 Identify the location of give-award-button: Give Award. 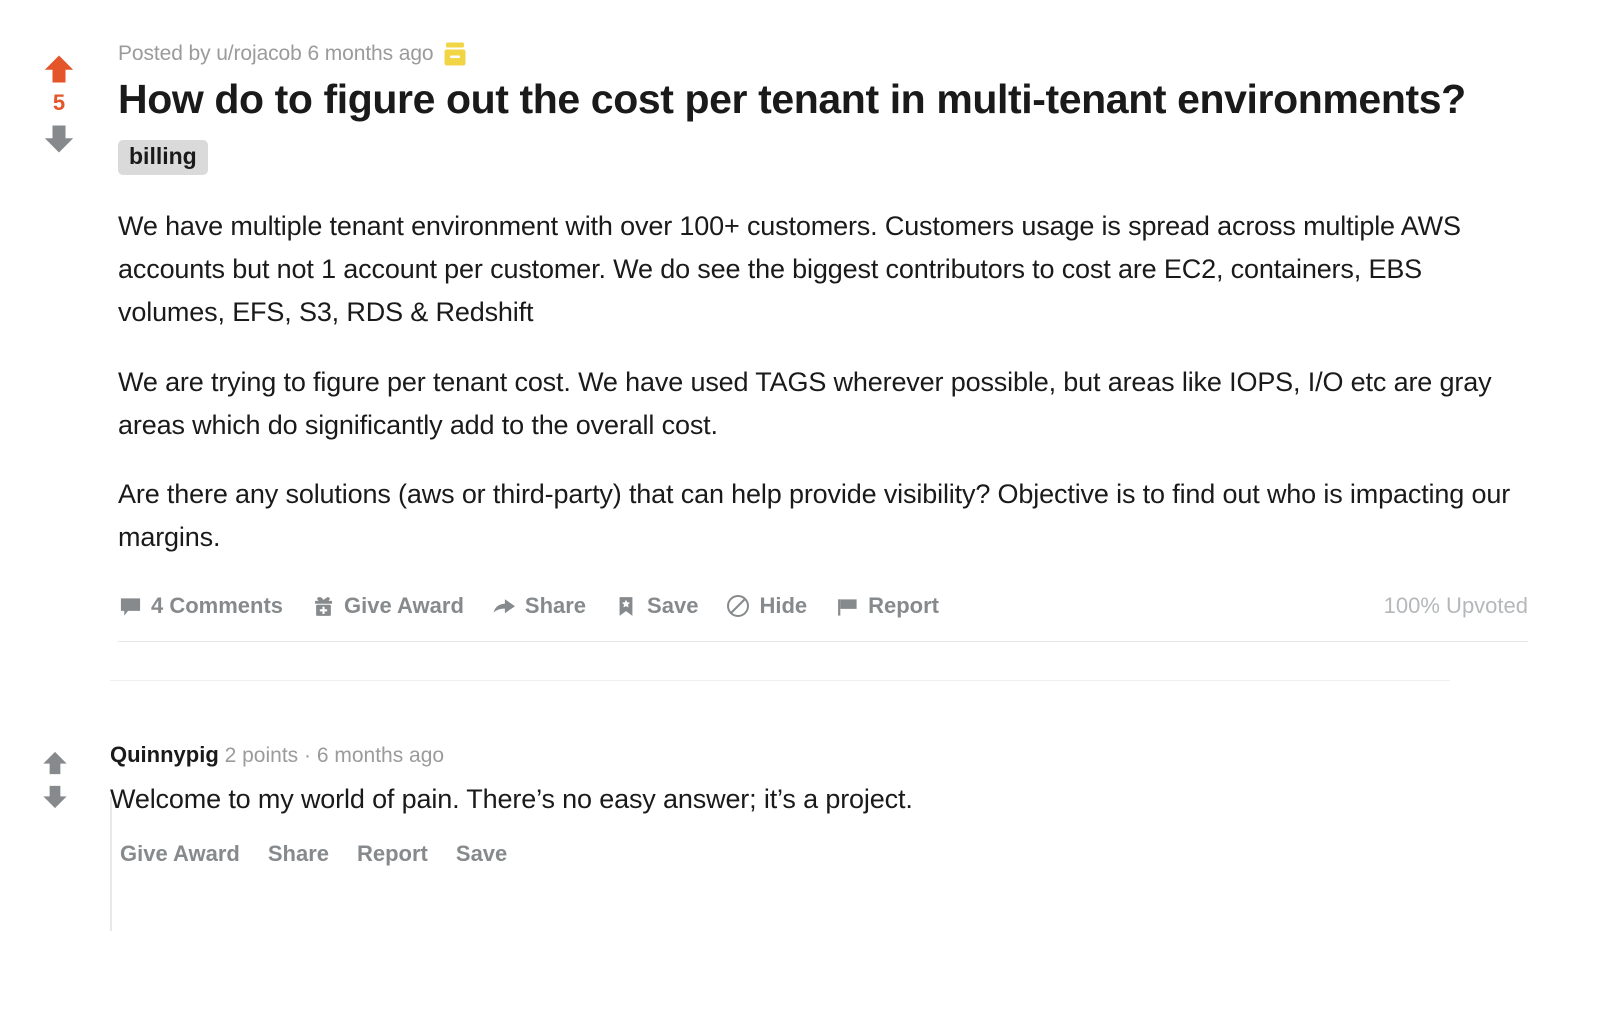
(387, 606).